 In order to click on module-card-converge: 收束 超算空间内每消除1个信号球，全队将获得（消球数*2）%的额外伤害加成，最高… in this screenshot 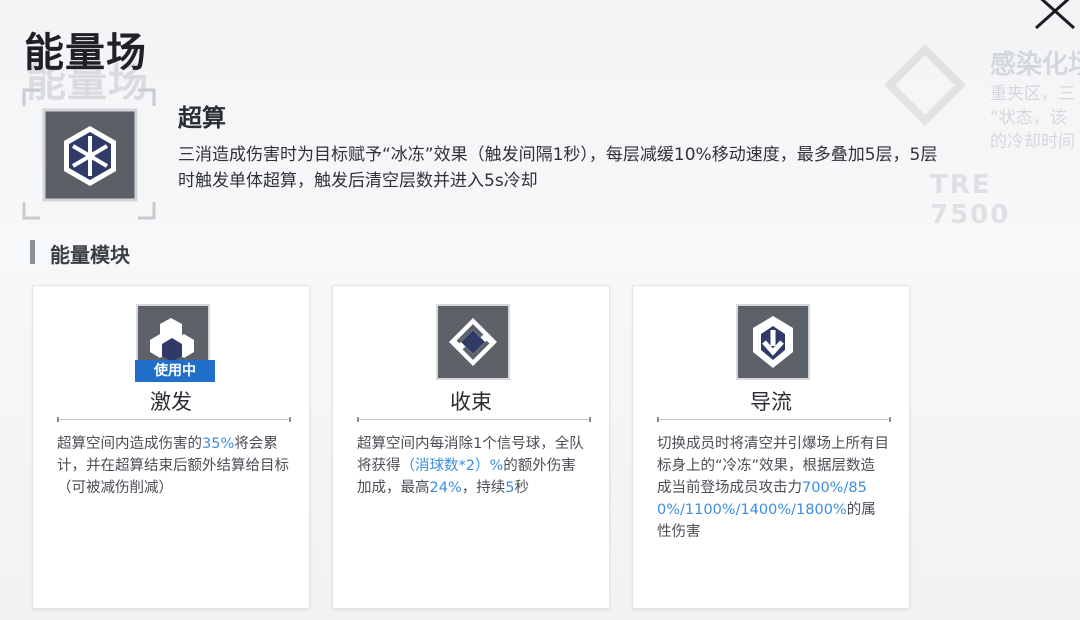, I will do `click(471, 447)`.